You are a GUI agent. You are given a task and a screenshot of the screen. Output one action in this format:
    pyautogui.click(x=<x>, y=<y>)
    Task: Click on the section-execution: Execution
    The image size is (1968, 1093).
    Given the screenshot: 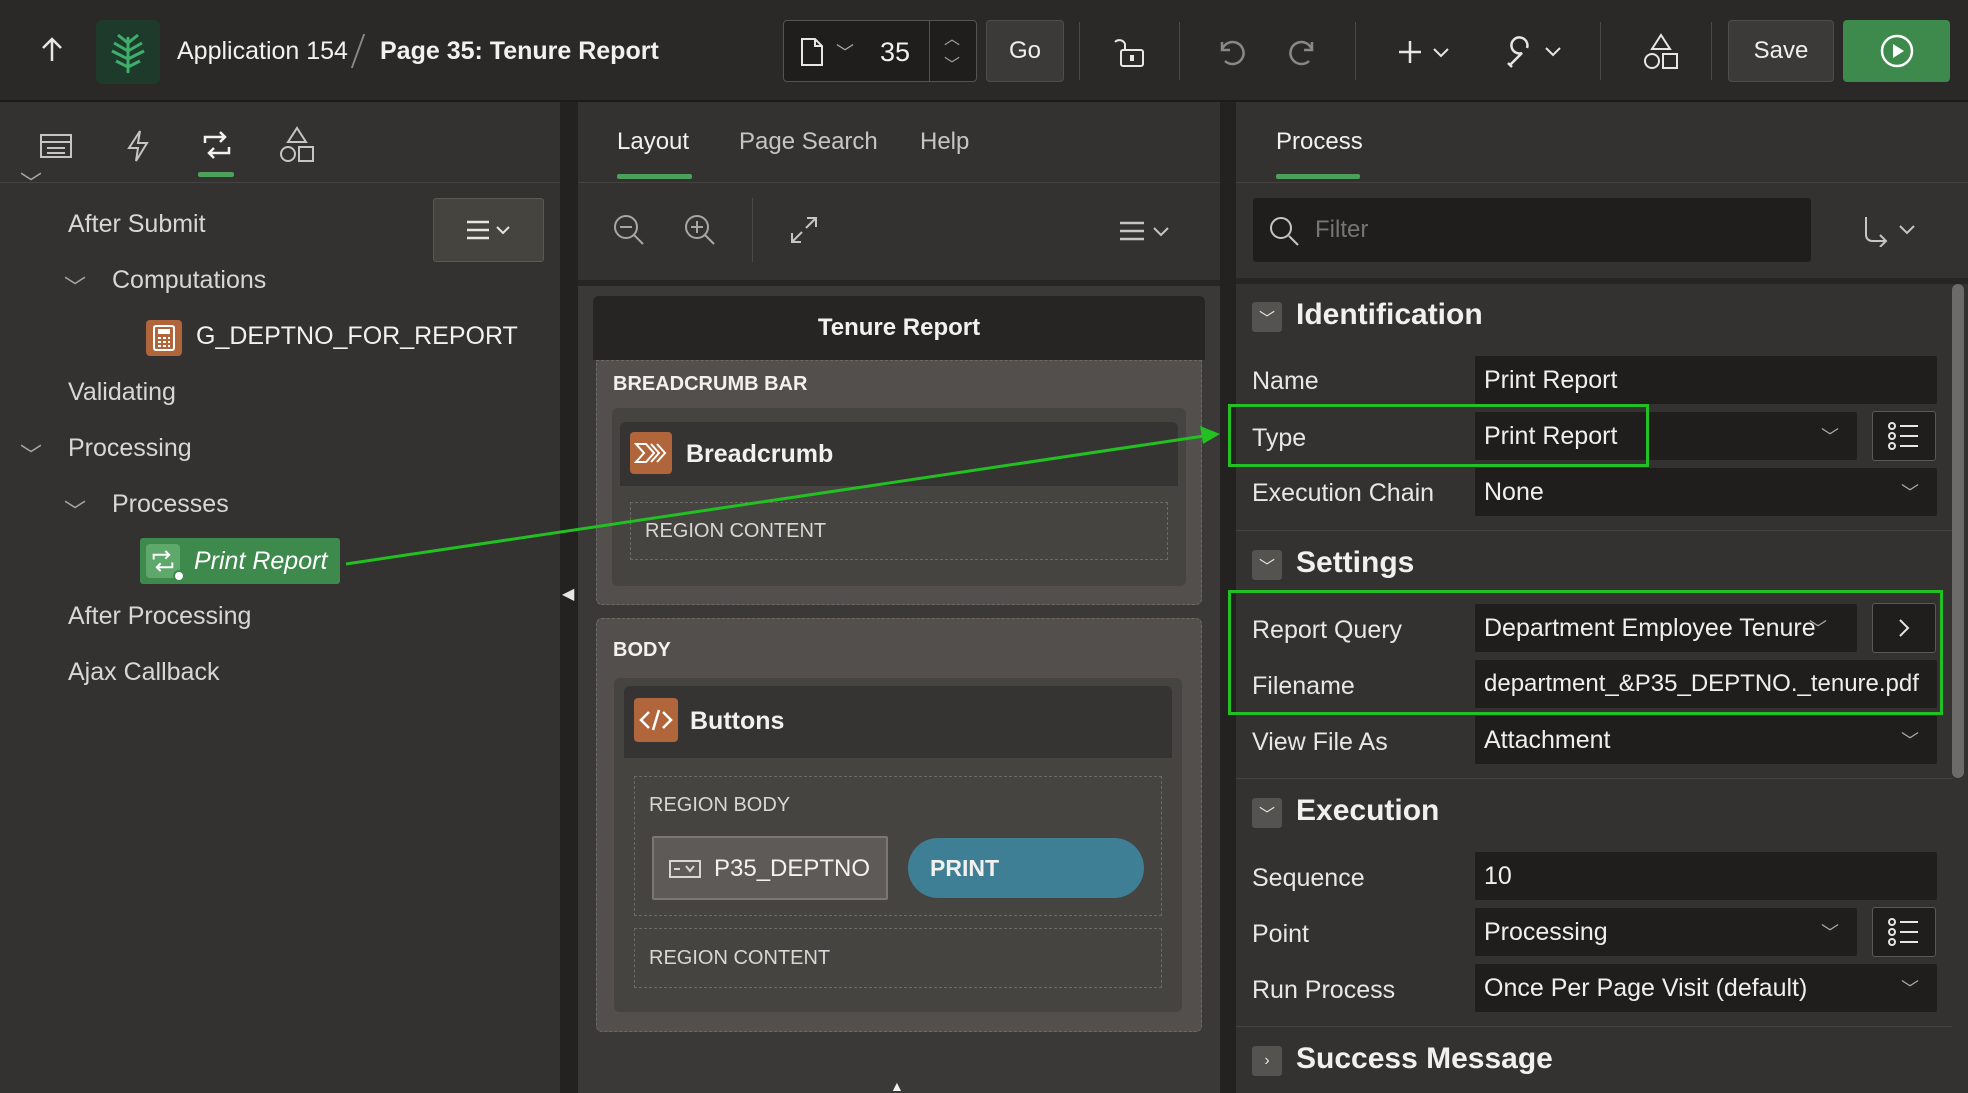 What is the action you would take?
    pyautogui.click(x=1368, y=810)
    